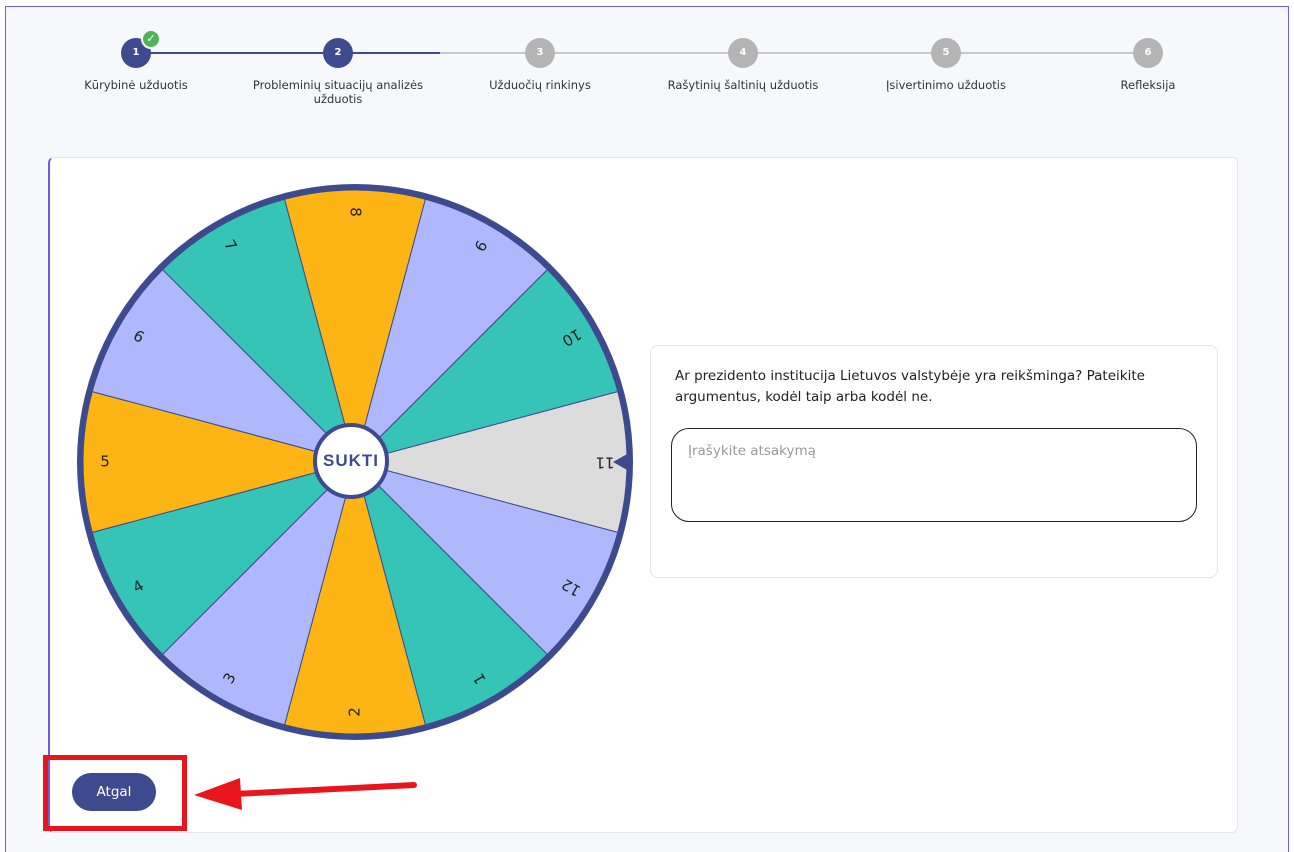 The width and height of the screenshot is (1294, 852). What do you see at coordinates (136, 85) in the screenshot?
I see `step-1-label: Kūrybinė užduotis` at bounding box center [136, 85].